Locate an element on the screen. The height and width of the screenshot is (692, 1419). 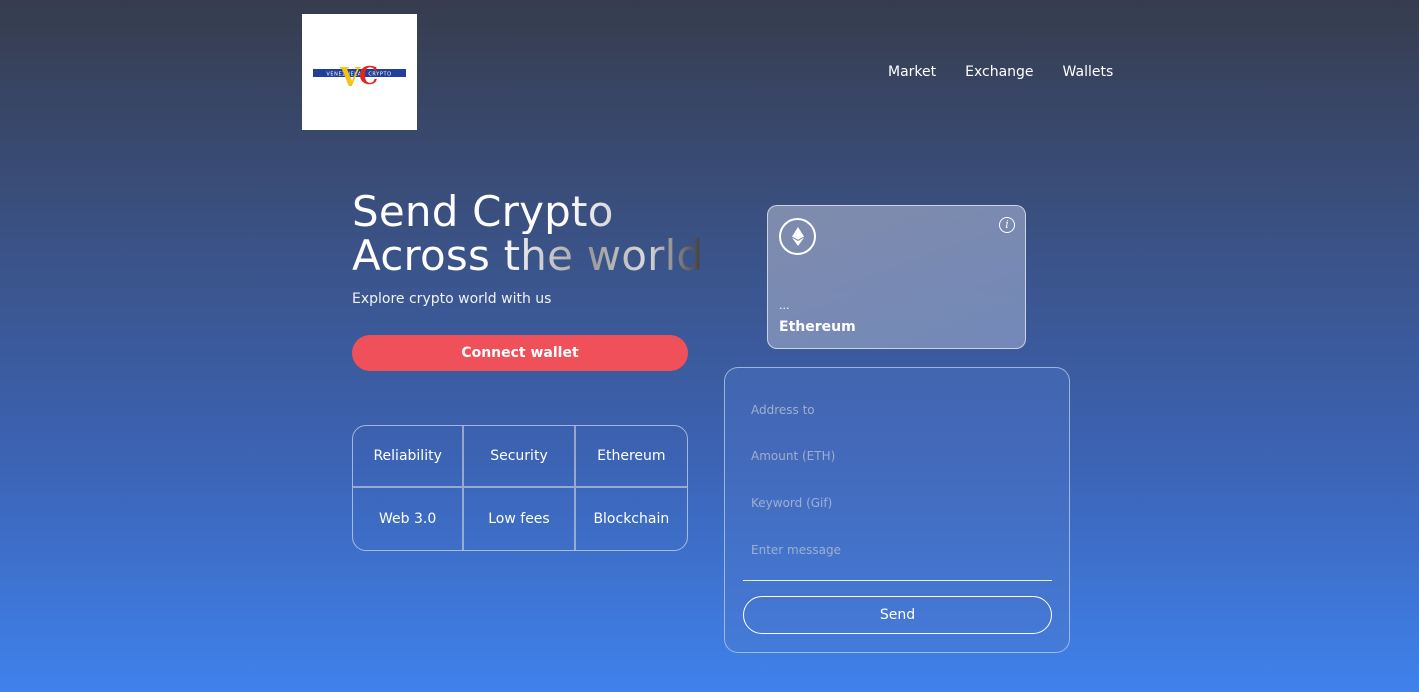
amount-input is located at coordinates (898, 456).